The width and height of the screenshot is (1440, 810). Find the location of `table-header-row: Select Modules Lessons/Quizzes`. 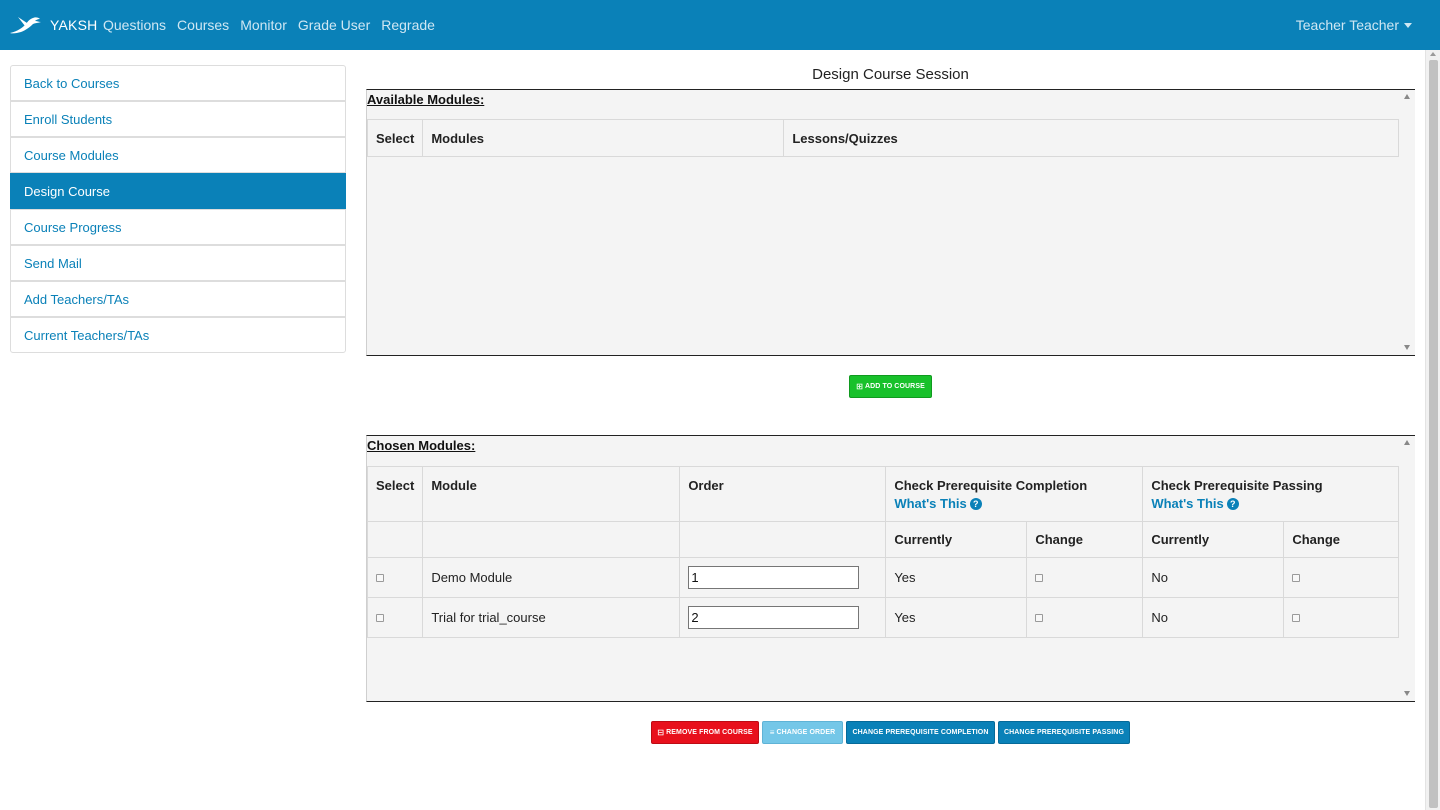

table-header-row: Select Modules Lessons/Quizzes is located at coordinates (882, 138).